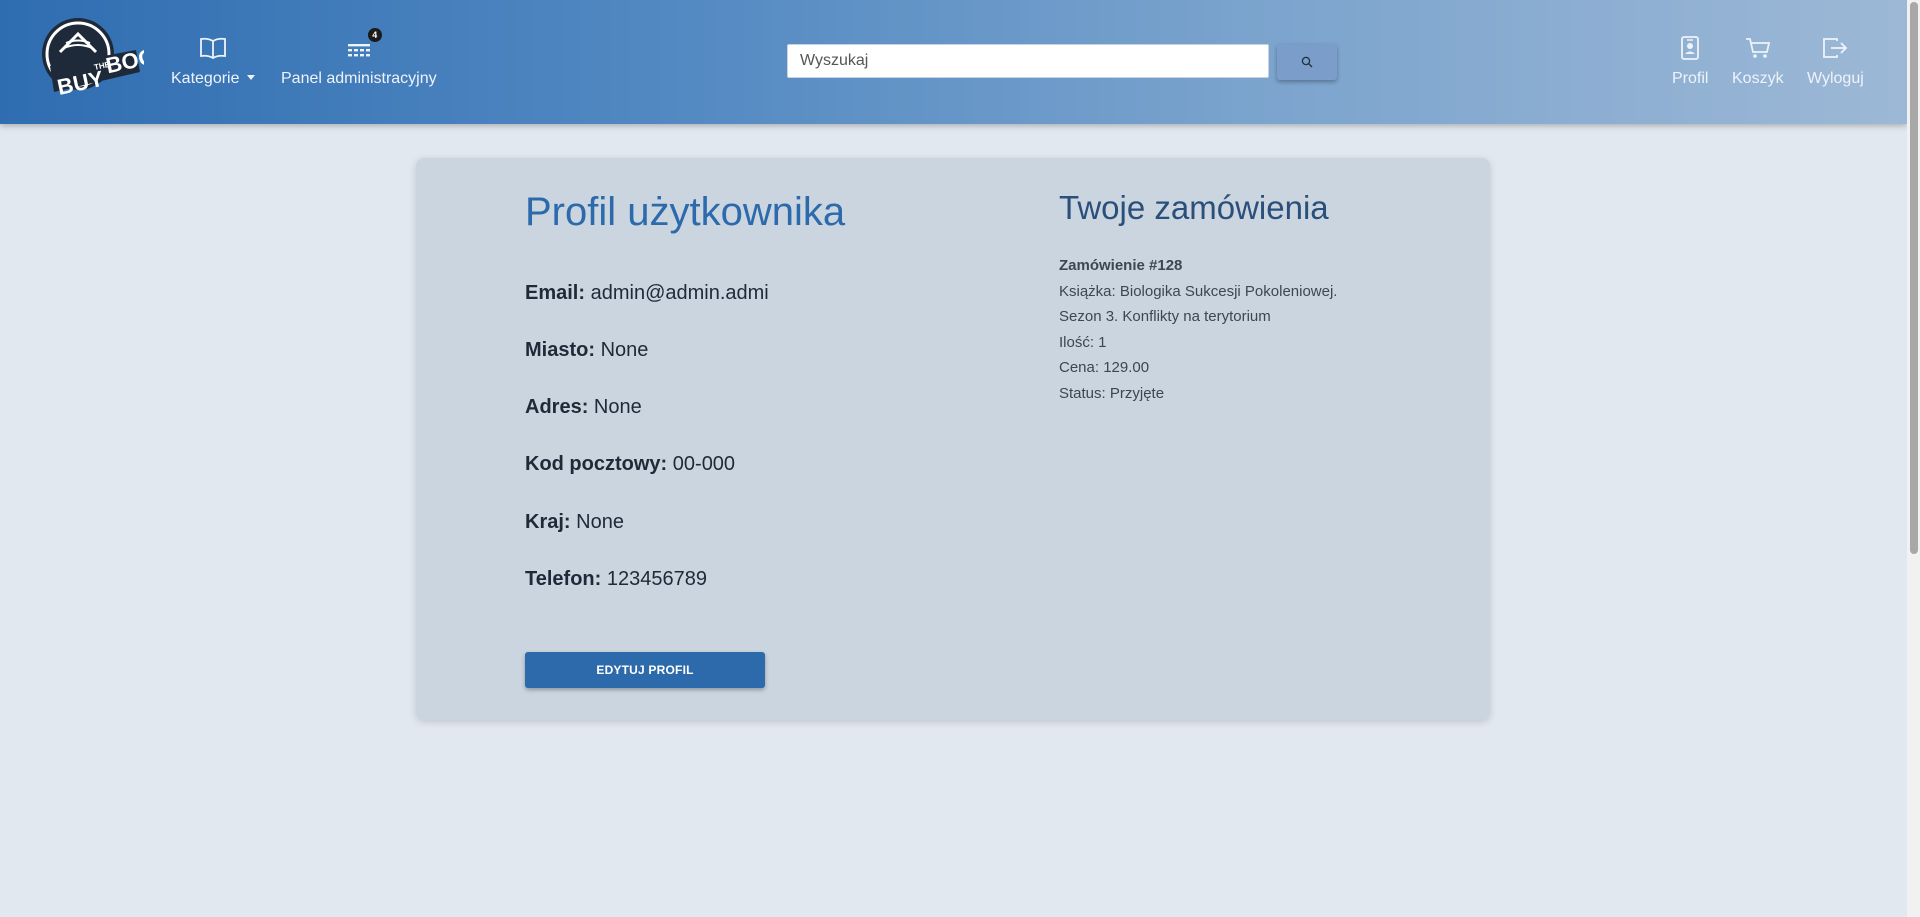 The width and height of the screenshot is (1920, 917). What do you see at coordinates (1083, 342) in the screenshot?
I see `order-quantity: Ilość: 1` at bounding box center [1083, 342].